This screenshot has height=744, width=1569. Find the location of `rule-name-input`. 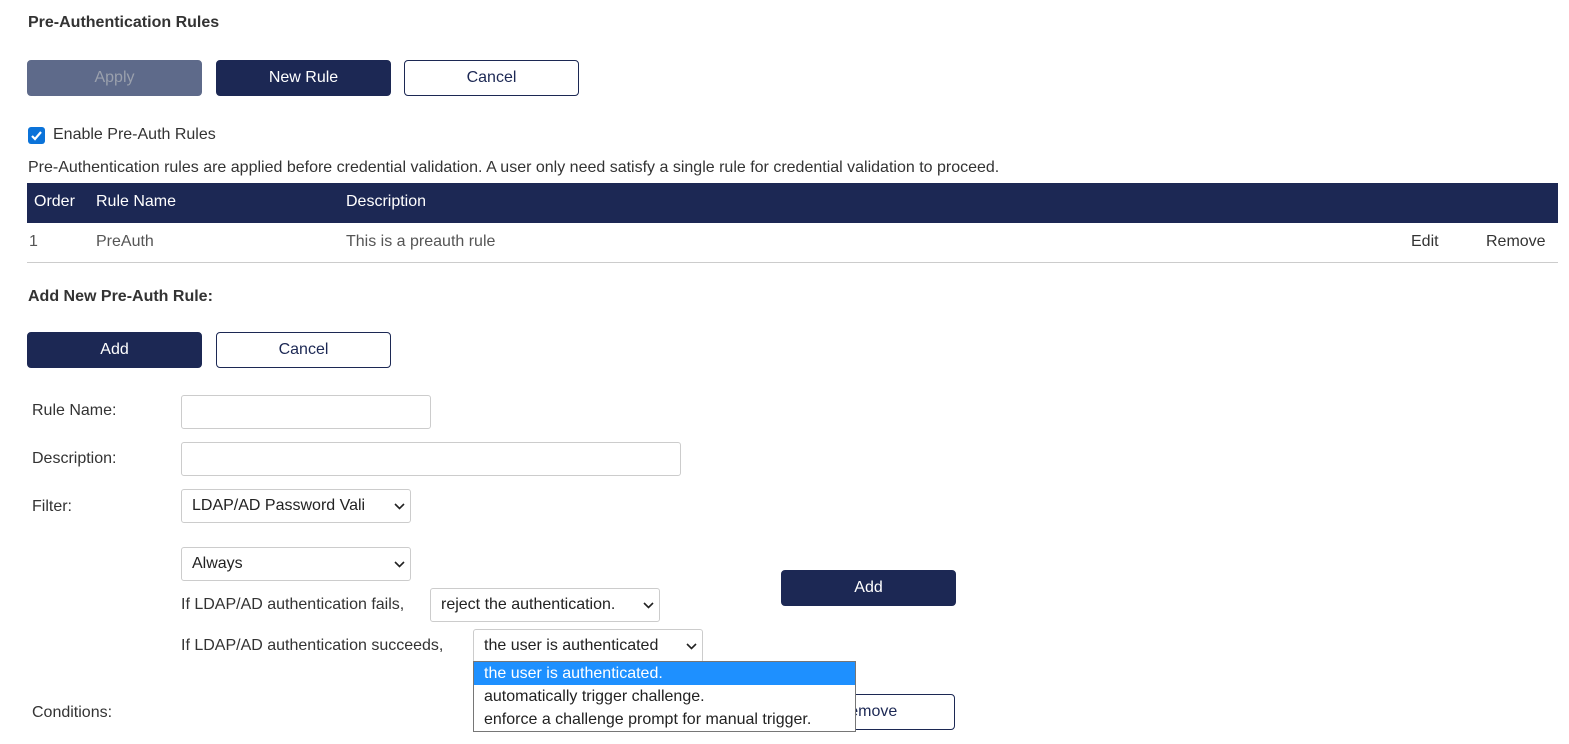

rule-name-input is located at coordinates (306, 412).